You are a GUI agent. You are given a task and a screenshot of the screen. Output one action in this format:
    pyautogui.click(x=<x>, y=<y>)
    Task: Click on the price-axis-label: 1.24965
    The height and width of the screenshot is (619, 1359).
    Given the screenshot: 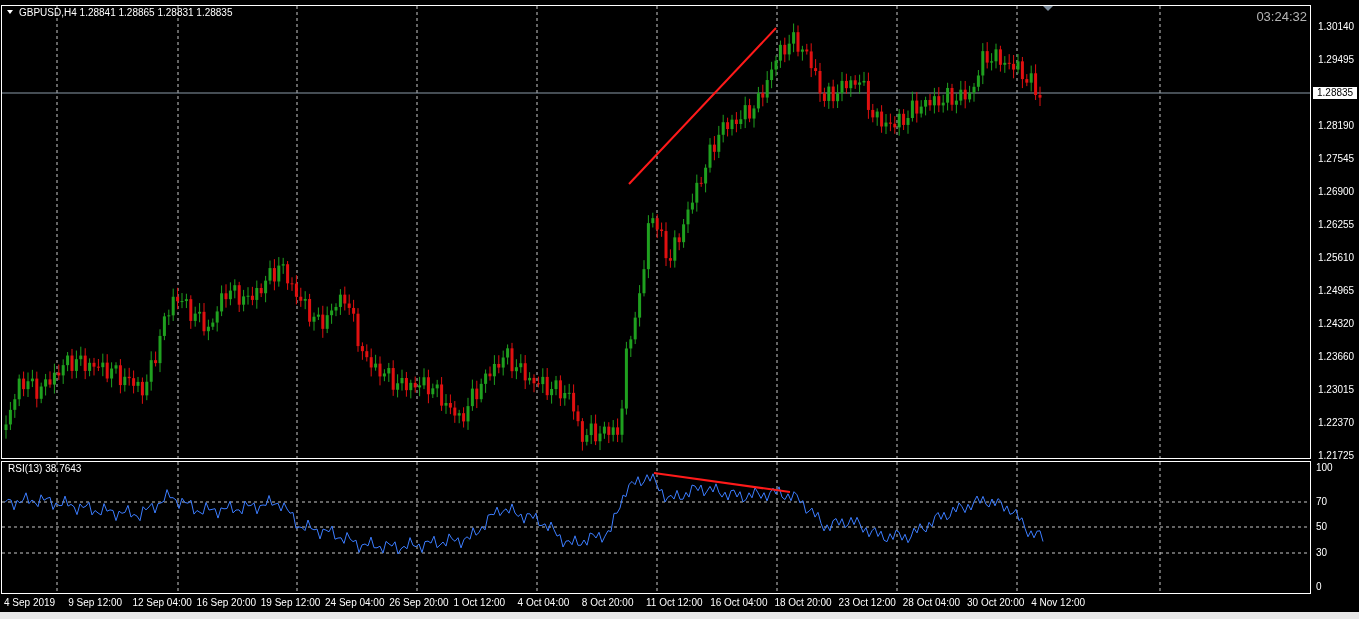 What is the action you would take?
    pyautogui.click(x=1336, y=291)
    